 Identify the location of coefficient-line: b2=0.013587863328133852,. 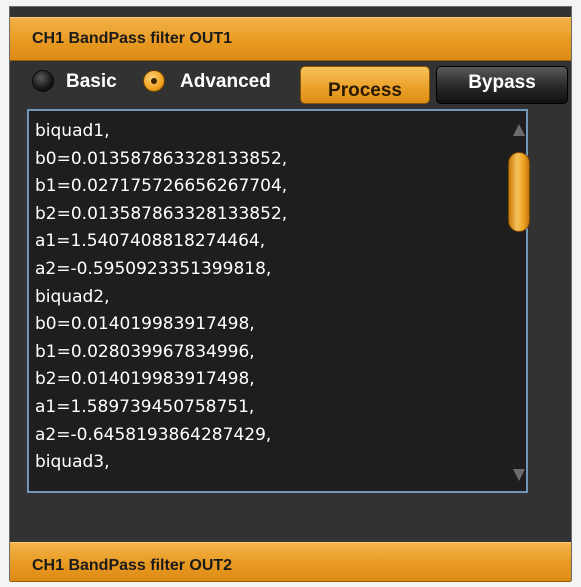
(161, 213).